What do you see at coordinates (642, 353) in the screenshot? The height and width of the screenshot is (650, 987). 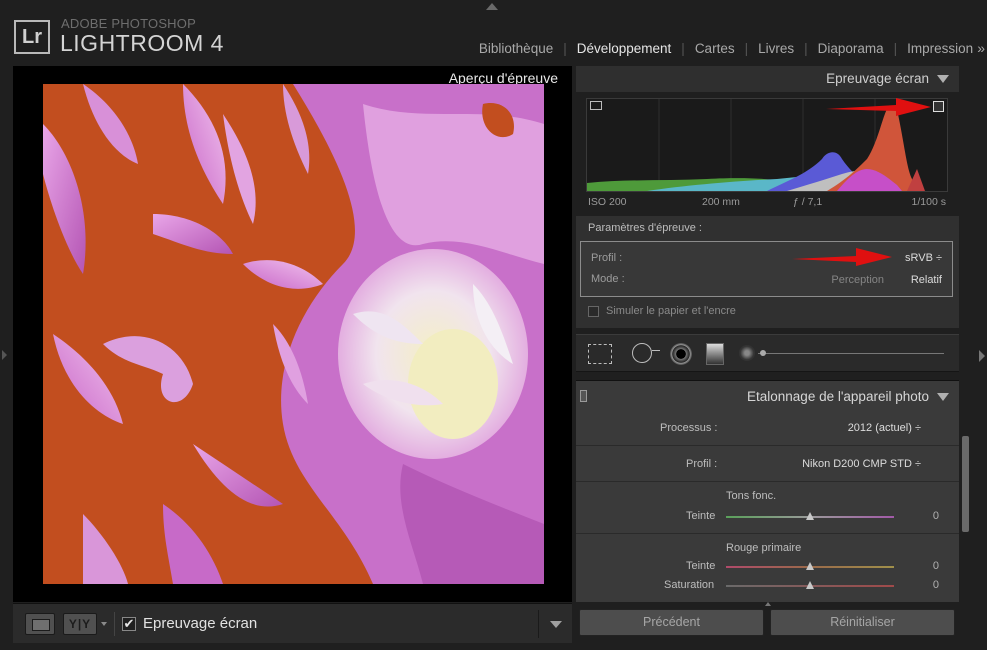 I see `spot-removal-icon` at bounding box center [642, 353].